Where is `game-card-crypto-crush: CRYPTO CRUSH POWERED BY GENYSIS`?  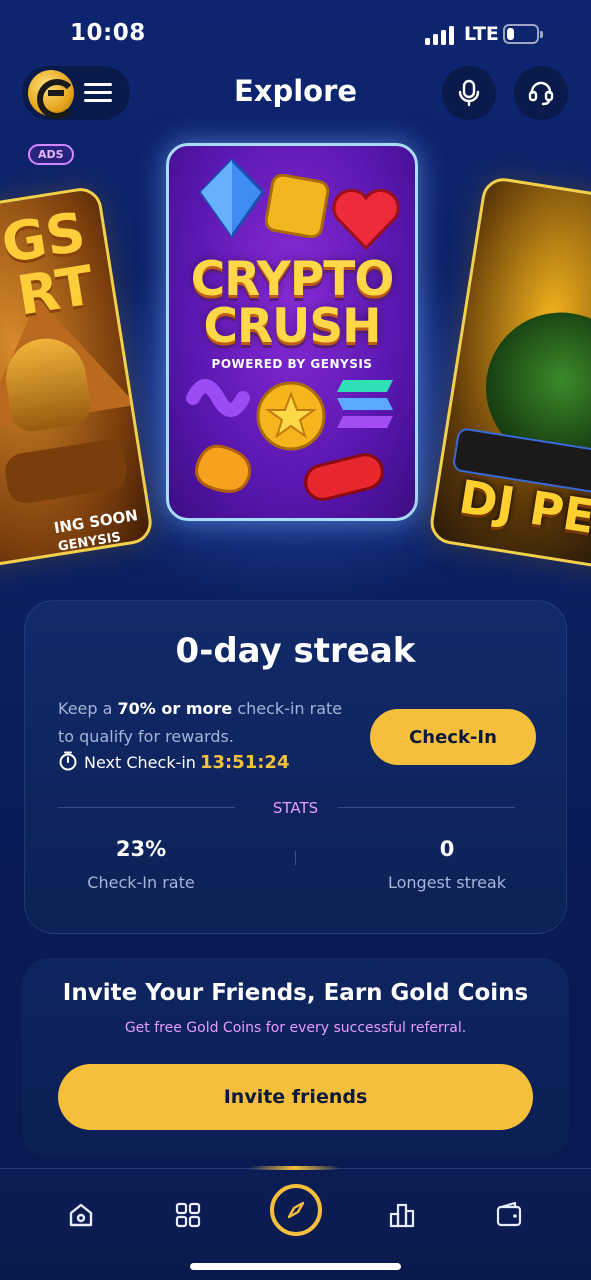
game-card-crypto-crush: CRYPTO CRUSH POWERED BY GENYSIS is located at coordinates (292, 332).